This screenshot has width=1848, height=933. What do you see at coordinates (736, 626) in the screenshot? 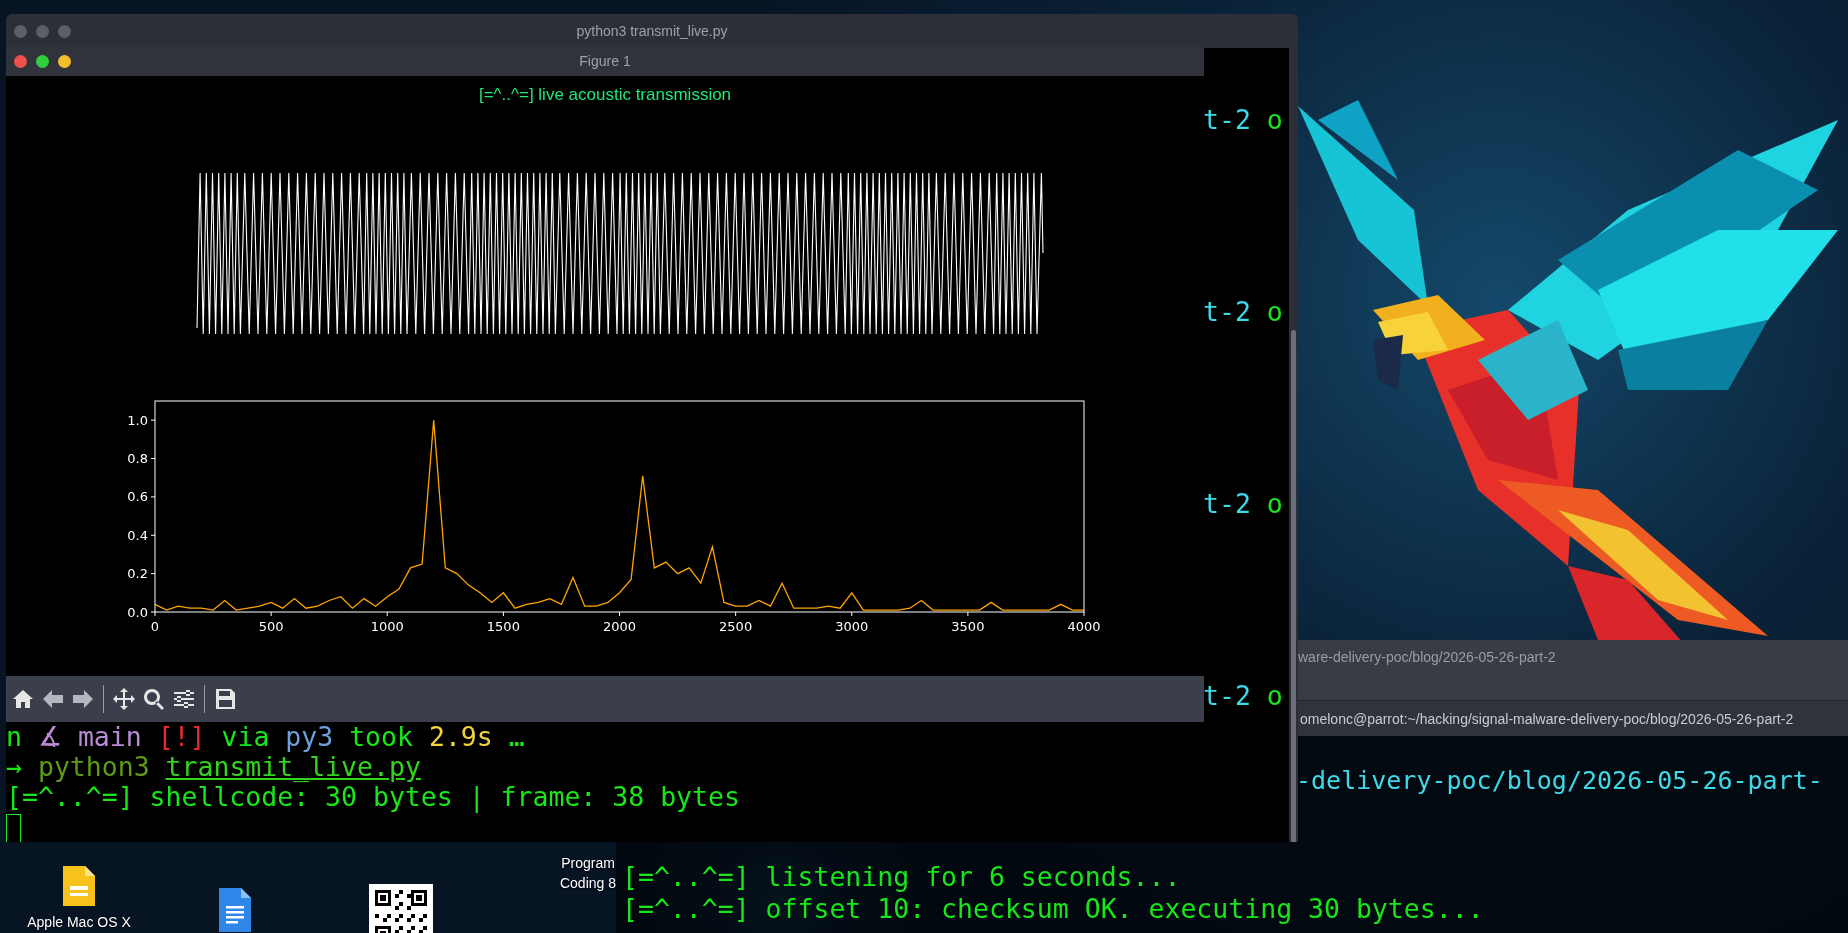
I see `tick-label: 2500` at bounding box center [736, 626].